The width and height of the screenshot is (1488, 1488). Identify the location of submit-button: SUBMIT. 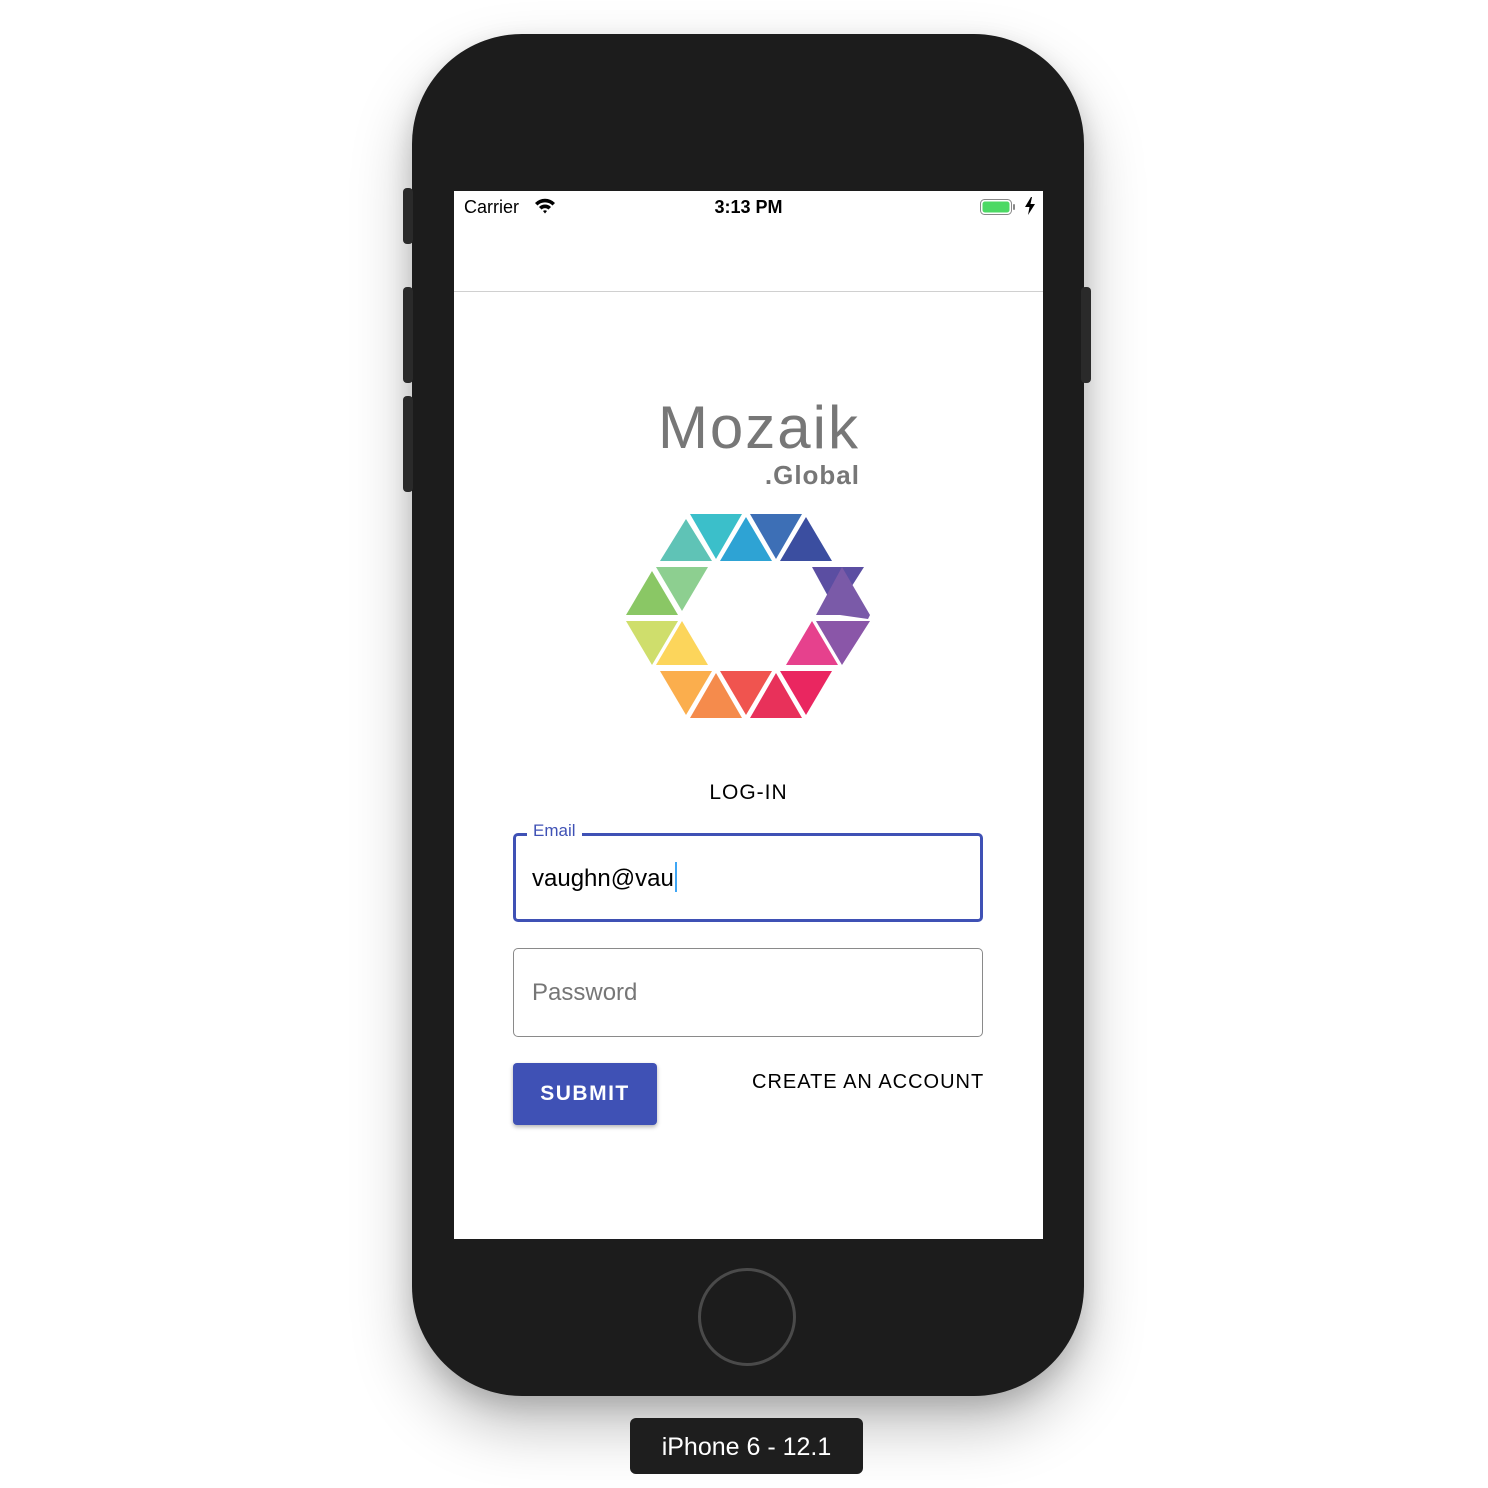
(585, 1094).